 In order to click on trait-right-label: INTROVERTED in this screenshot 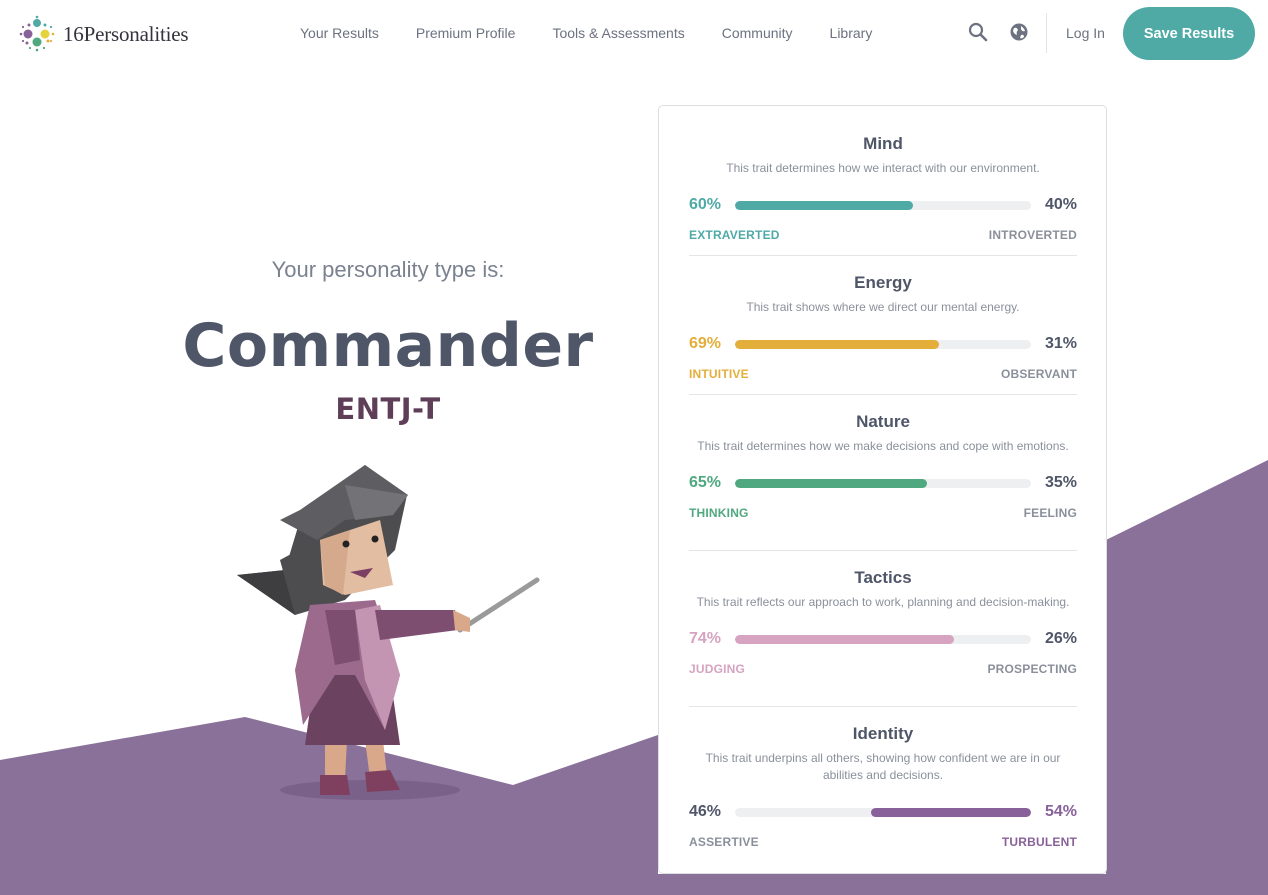, I will do `click(1032, 235)`.